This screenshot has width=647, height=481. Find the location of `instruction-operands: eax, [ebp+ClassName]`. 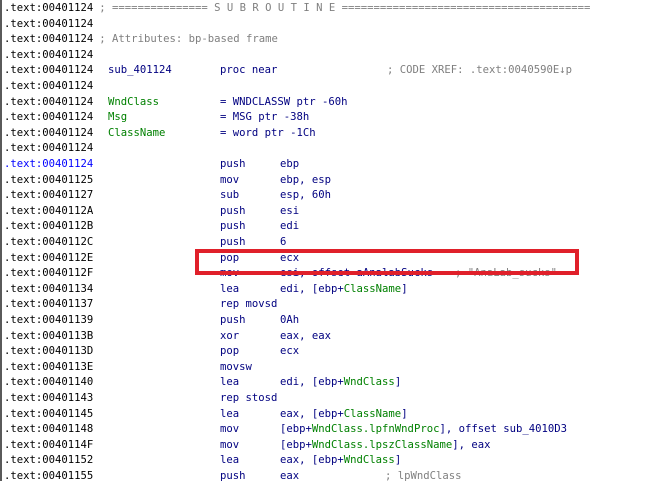

instruction-operands: eax, [ebp+ClassName] is located at coordinates (344, 413).